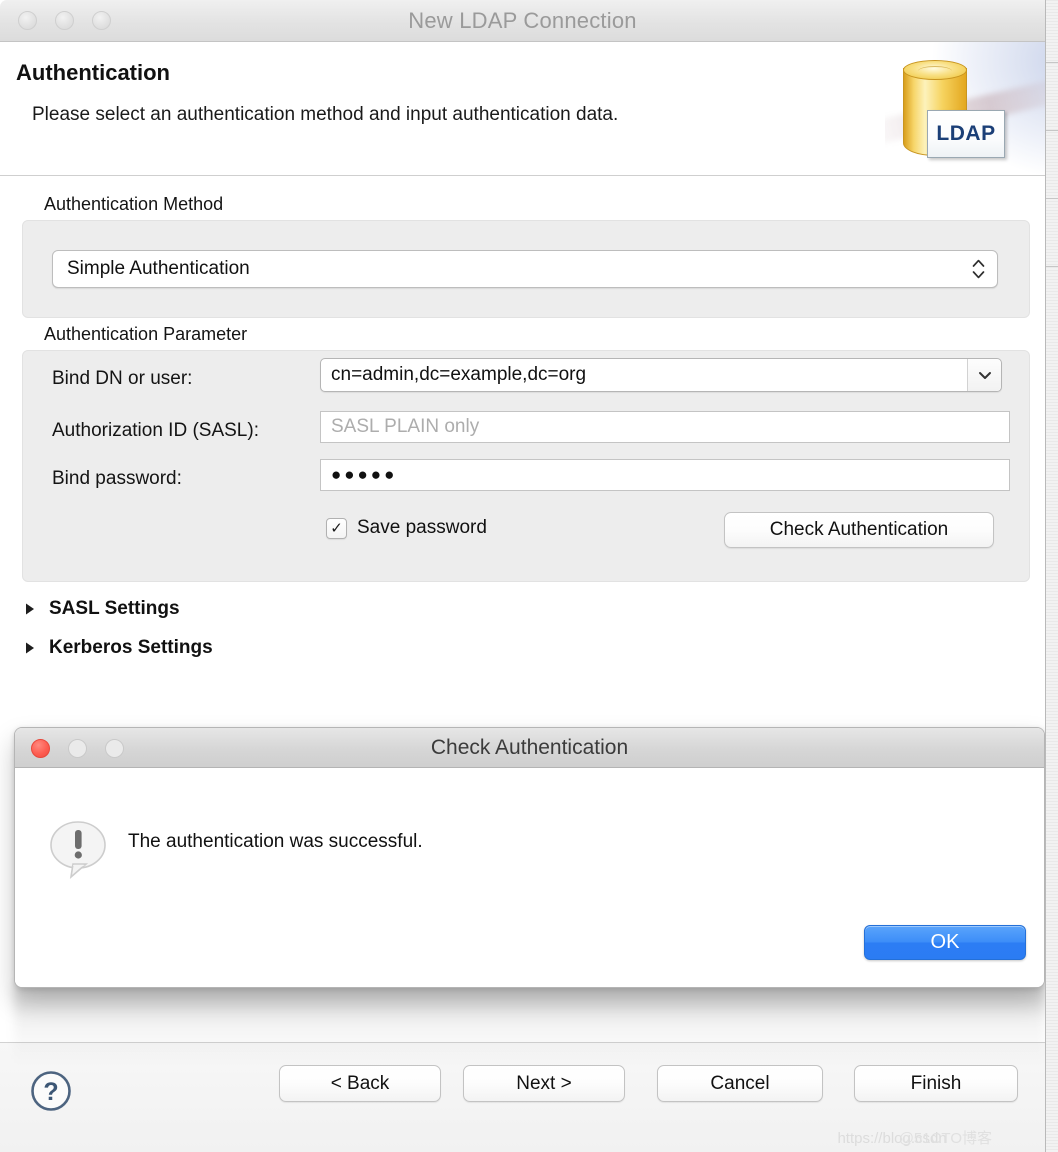 The image size is (1058, 1152). I want to click on cancel-button: Cancel, so click(740, 1083).